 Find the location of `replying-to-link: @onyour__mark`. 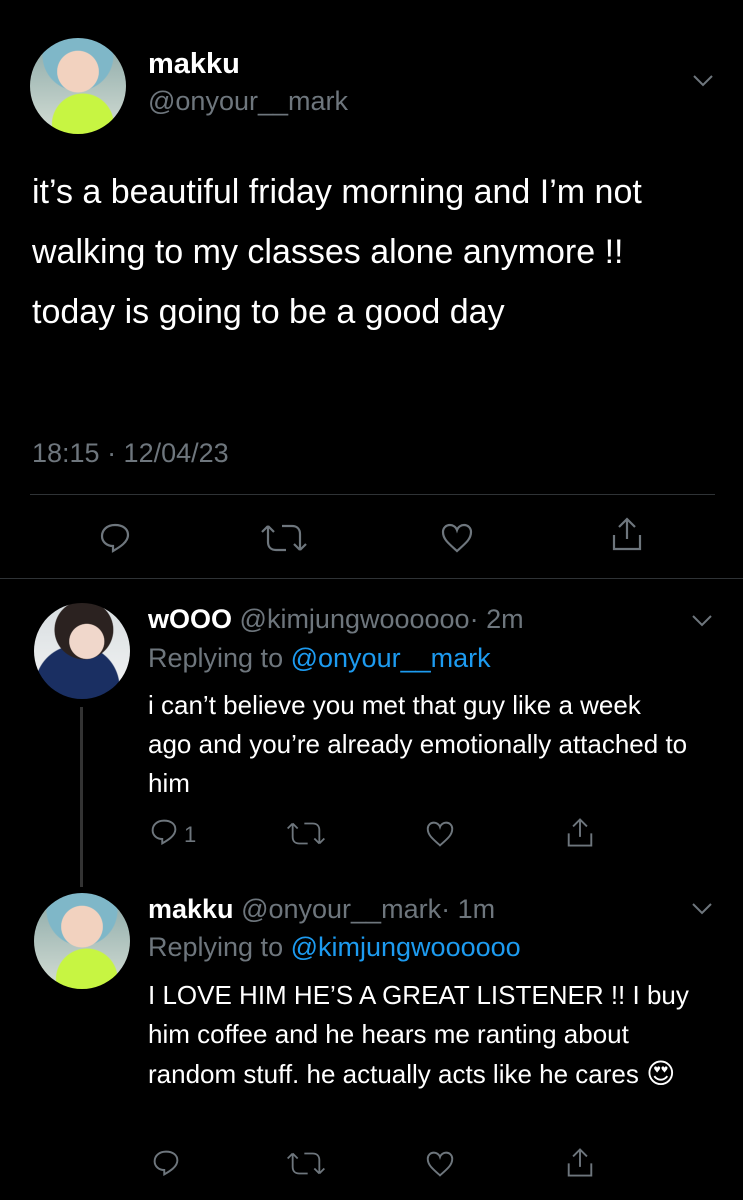

replying-to-link: @onyour__mark is located at coordinates (391, 658).